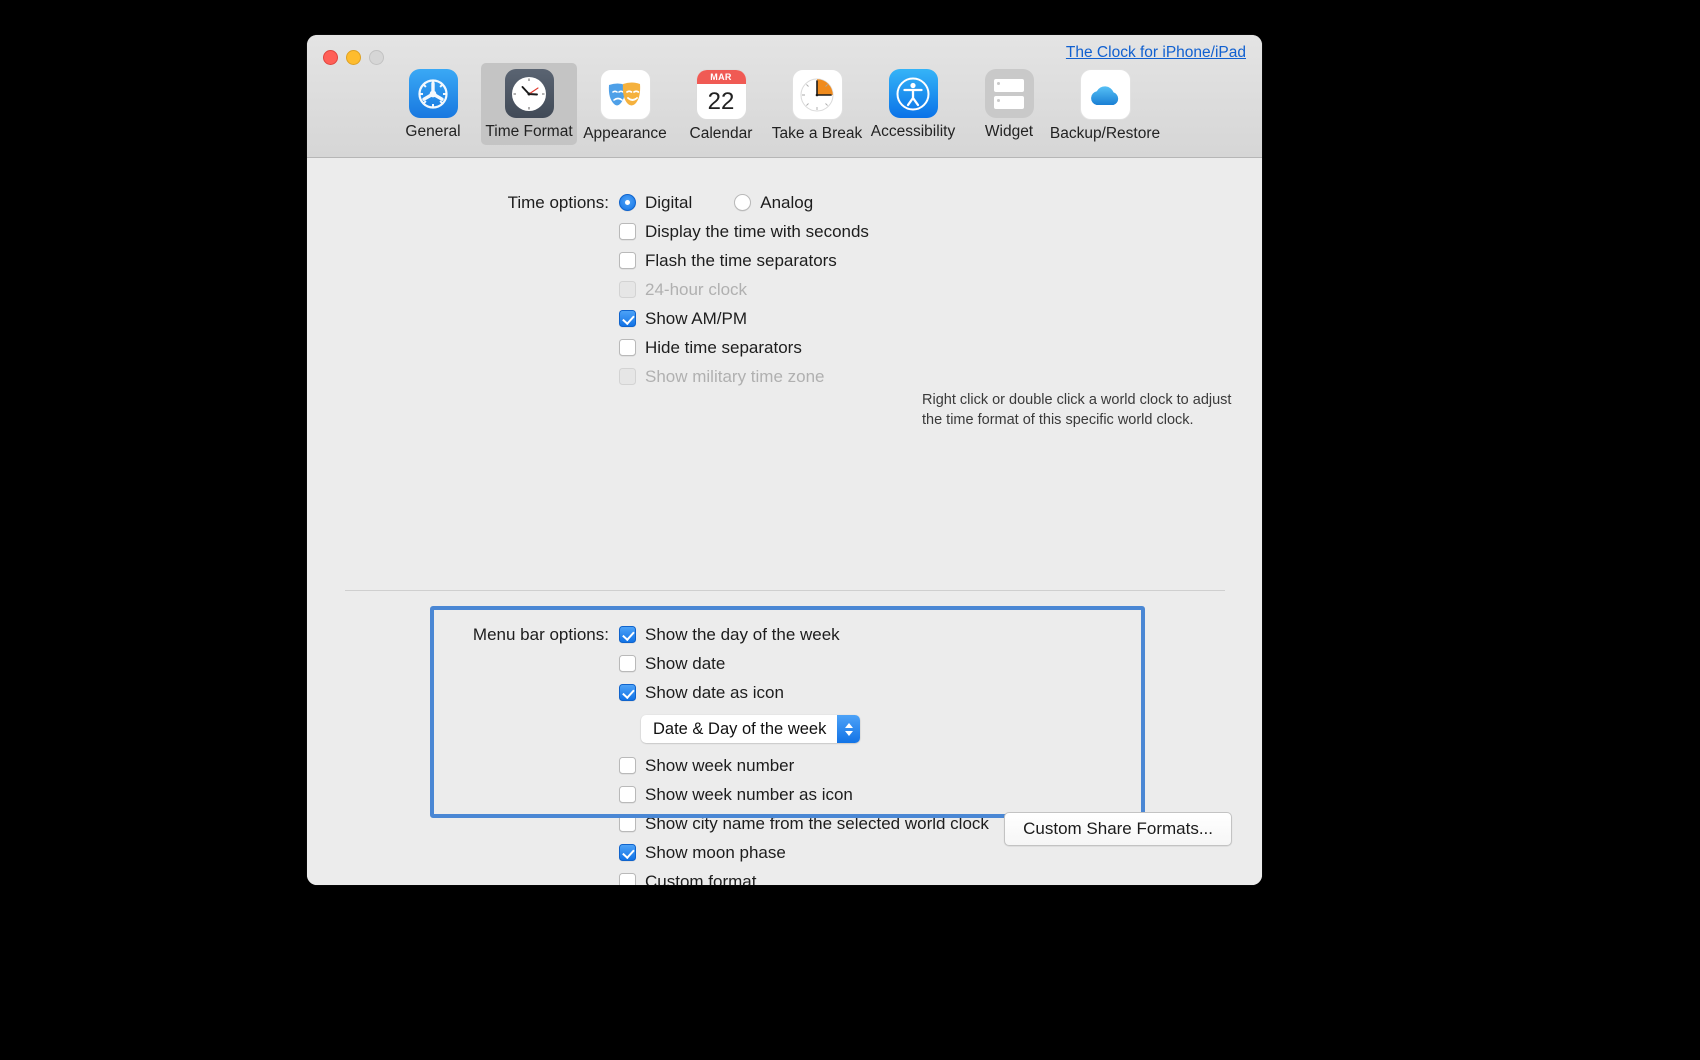 The image size is (1700, 1060). I want to click on checkbox-label: Show AM/PM, so click(696, 318).